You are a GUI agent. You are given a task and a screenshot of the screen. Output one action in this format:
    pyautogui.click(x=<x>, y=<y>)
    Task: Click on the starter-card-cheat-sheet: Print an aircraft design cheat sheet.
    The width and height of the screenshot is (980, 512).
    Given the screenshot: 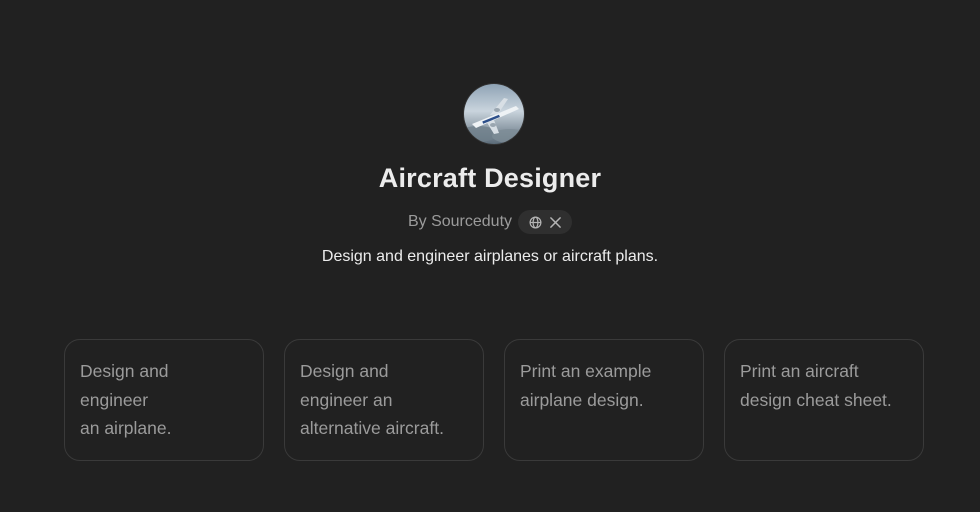 What is the action you would take?
    pyautogui.click(x=824, y=400)
    